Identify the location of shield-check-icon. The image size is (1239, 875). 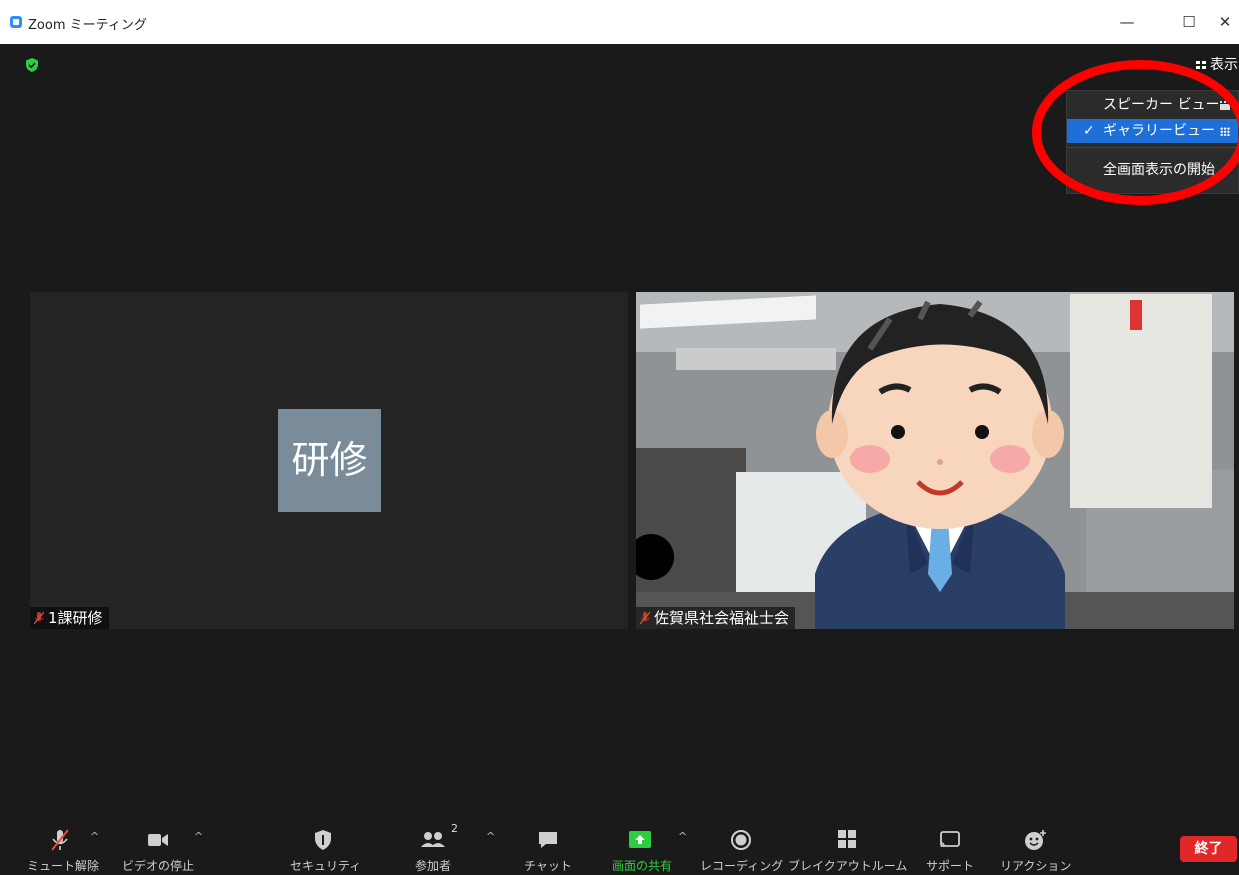
(32, 65).